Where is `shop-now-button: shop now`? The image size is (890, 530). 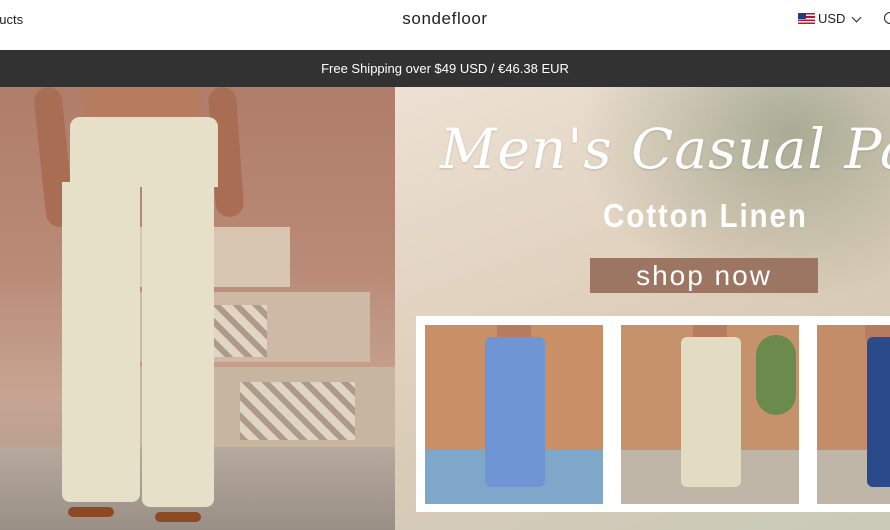 shop-now-button: shop now is located at coordinates (704, 275).